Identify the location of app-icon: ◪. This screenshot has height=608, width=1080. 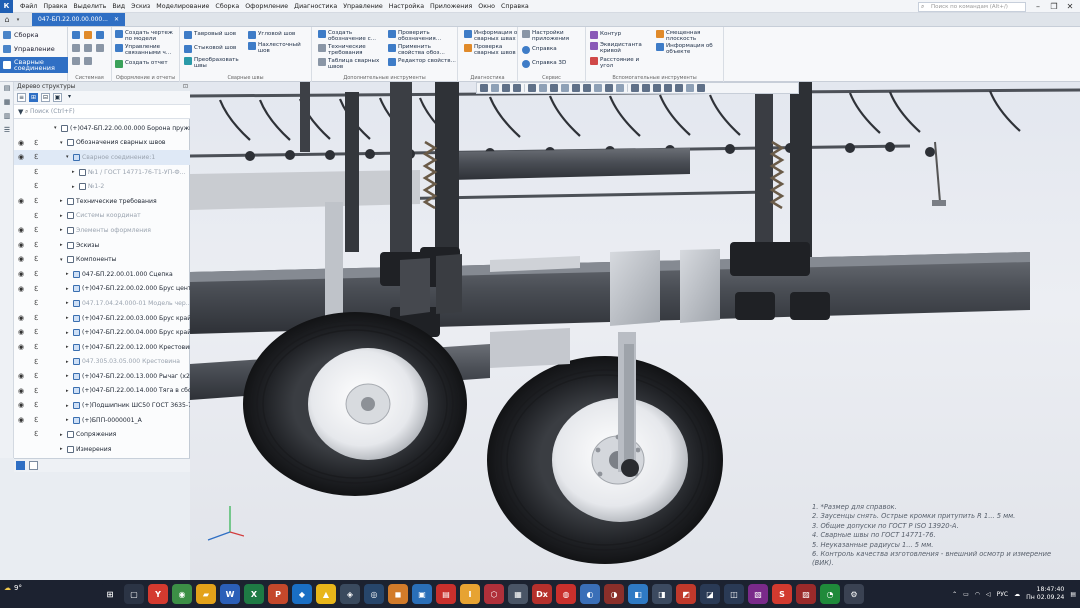
(710, 594).